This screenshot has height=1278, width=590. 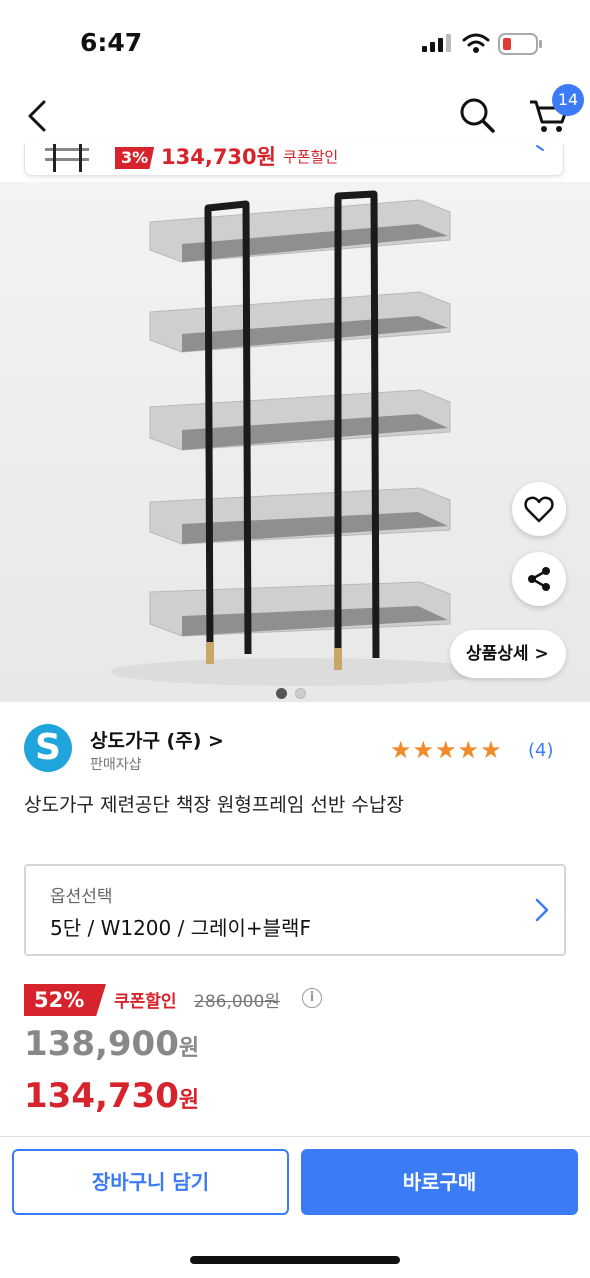 I want to click on rating-stars: ★★★★★, so click(x=446, y=750).